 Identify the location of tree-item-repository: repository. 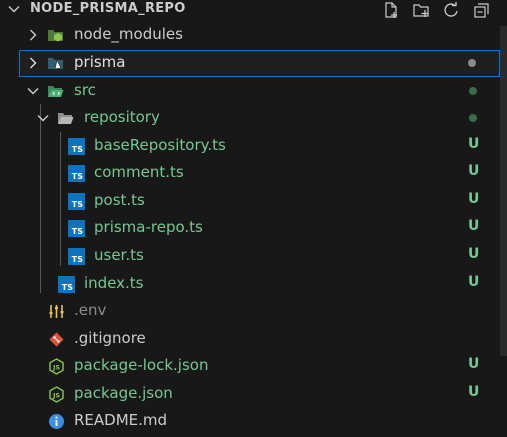
(253, 118).